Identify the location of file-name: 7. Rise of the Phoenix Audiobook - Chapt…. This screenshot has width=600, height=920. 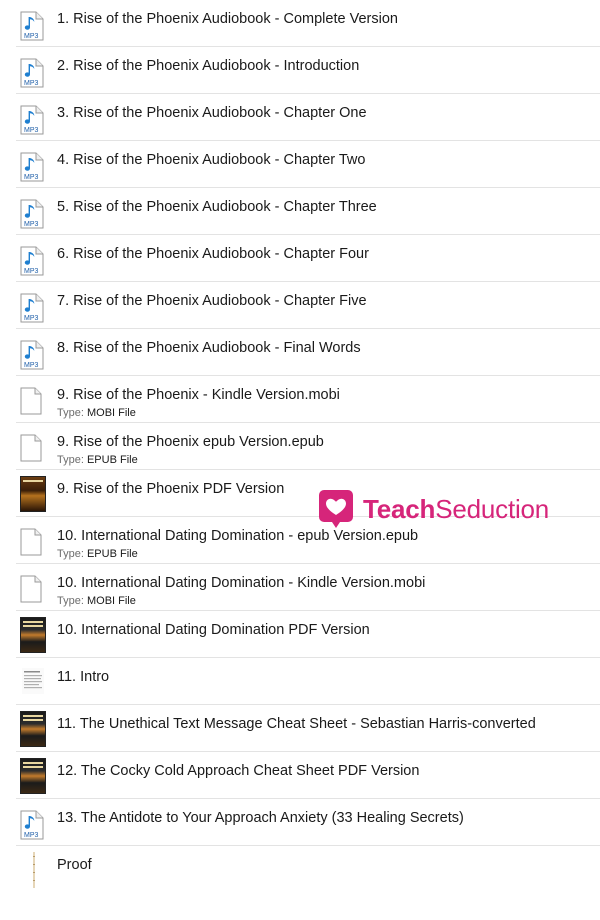
(212, 301).